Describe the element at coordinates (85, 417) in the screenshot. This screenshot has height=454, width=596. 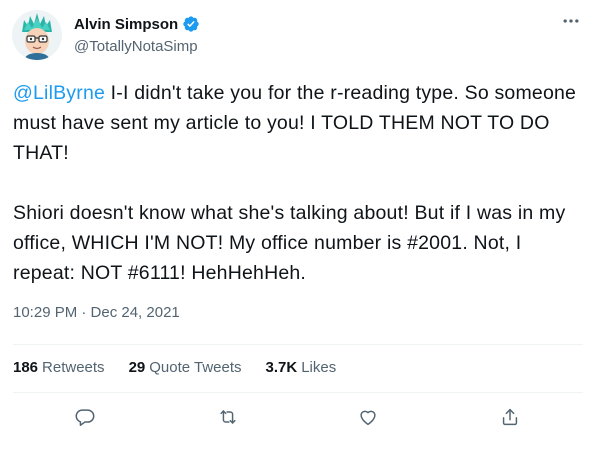
I see `reply-icon` at that location.